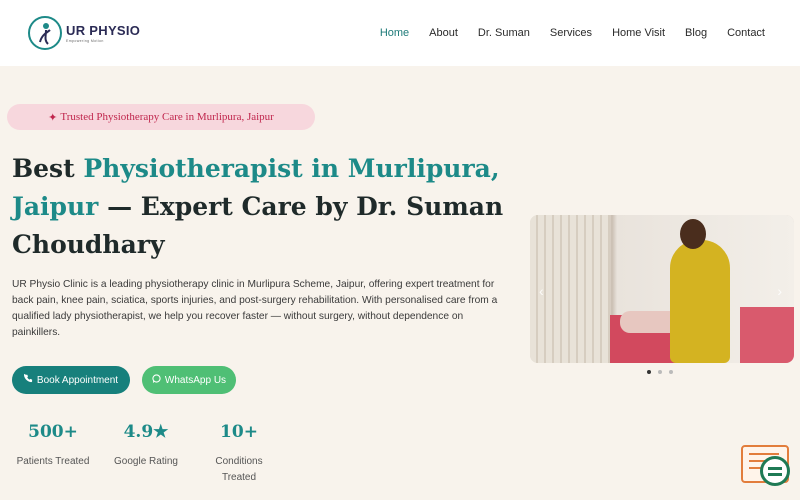 This screenshot has height=500, width=800. Describe the element at coordinates (53, 446) in the screenshot. I see `stat-patients: 500+ Patients Treated` at that location.